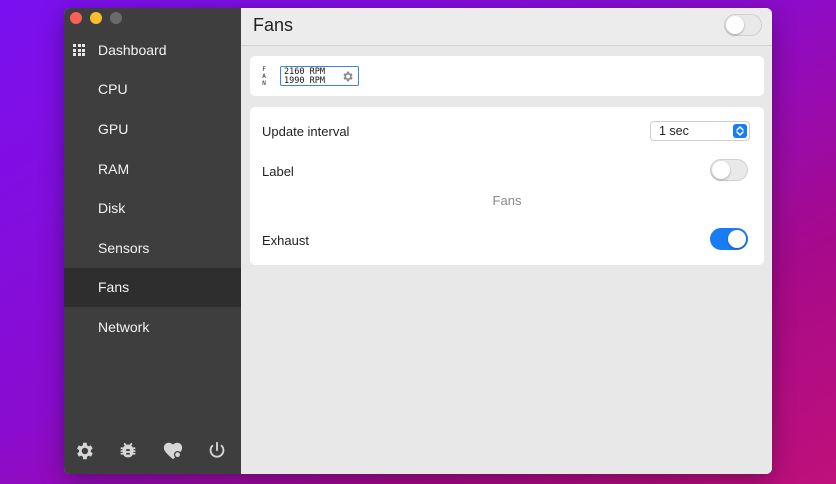 The height and width of the screenshot is (484, 836). What do you see at coordinates (217, 451) in the screenshot?
I see `power-icon` at bounding box center [217, 451].